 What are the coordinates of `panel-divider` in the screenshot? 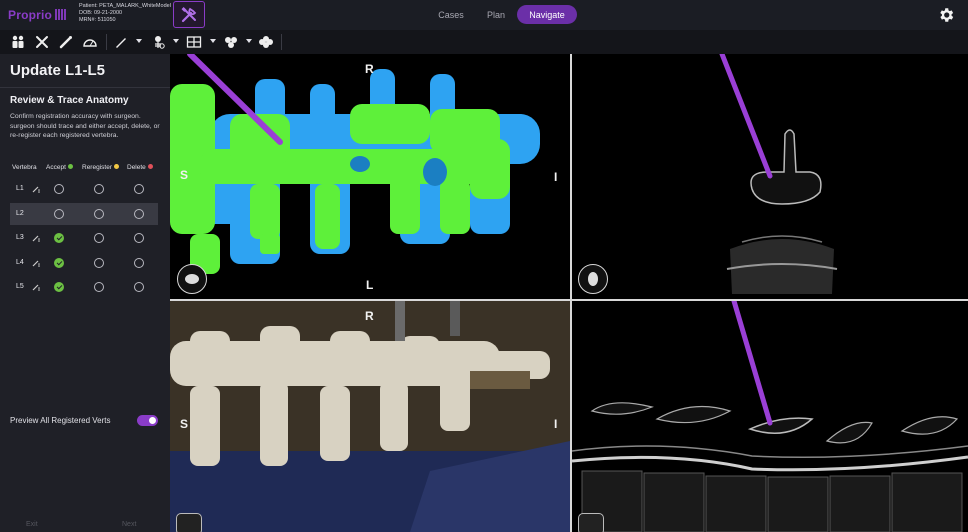 It's located at (85, 87).